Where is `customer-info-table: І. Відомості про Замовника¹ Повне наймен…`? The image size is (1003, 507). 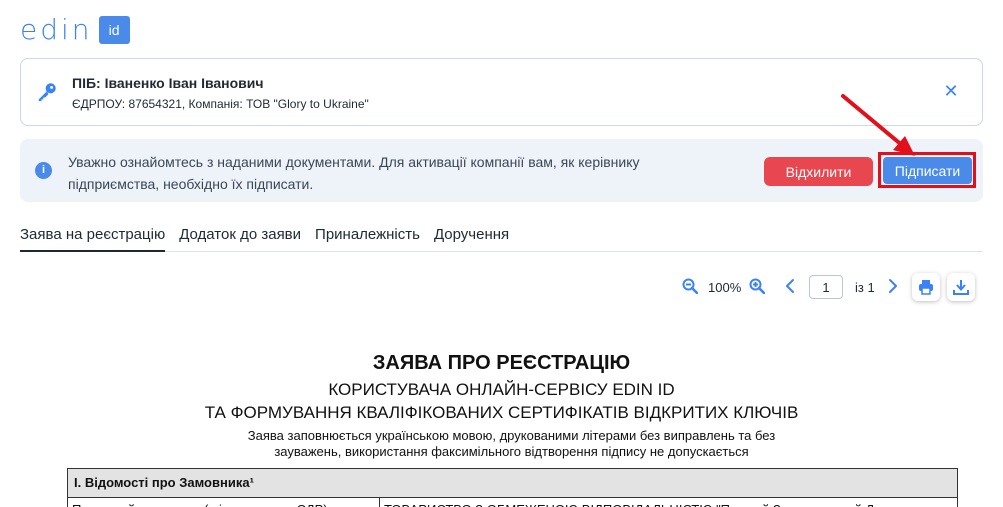 customer-info-table: І. Відомості про Замовника¹ Повне наймен… is located at coordinates (512, 487).